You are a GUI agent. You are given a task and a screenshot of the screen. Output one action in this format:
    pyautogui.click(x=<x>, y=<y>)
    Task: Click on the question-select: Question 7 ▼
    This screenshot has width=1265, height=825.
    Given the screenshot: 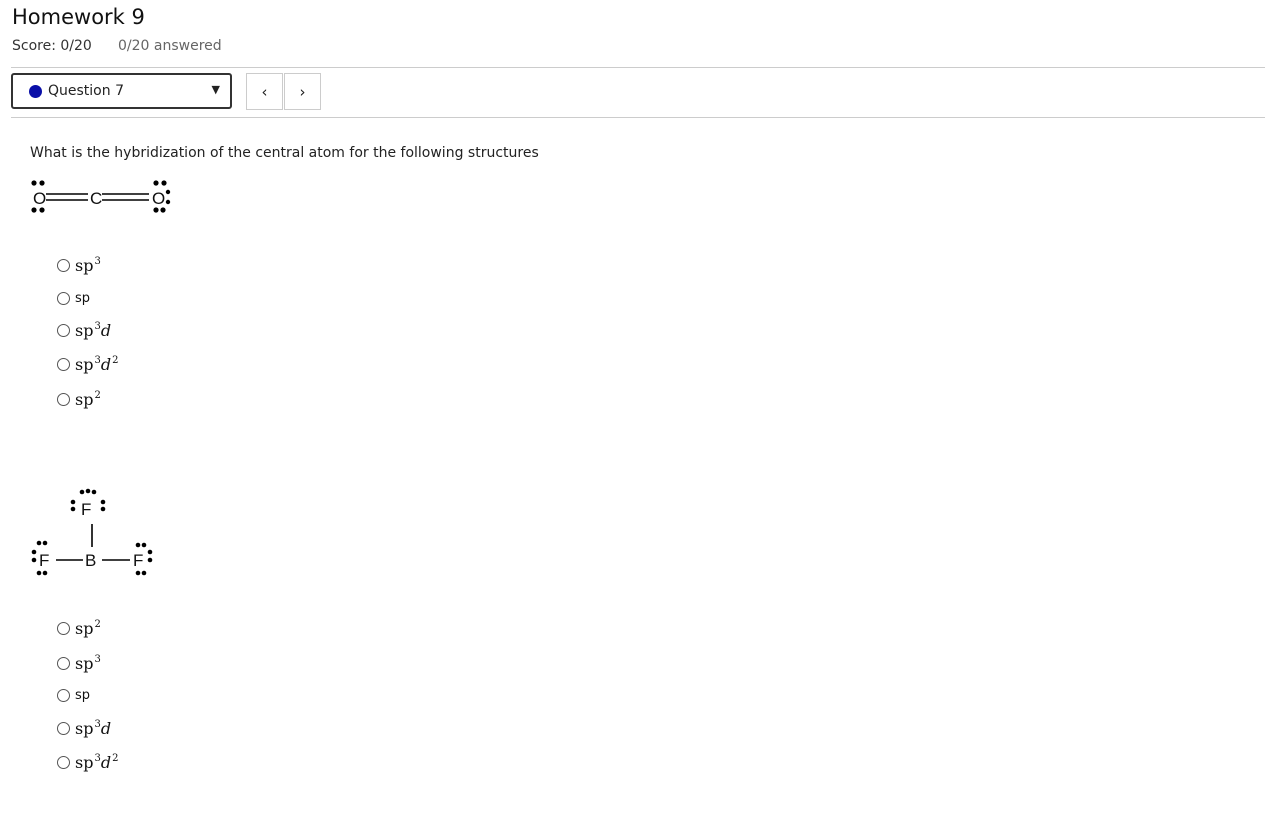 What is the action you would take?
    pyautogui.click(x=121, y=91)
    